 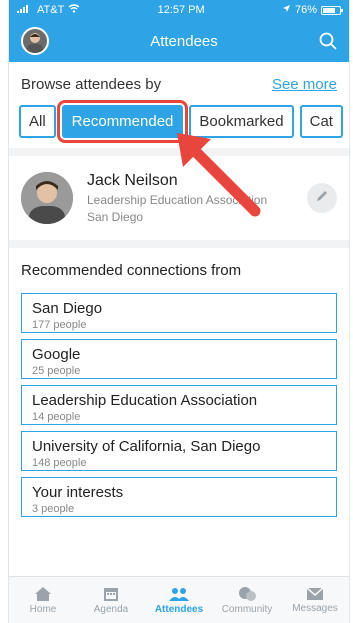 What do you see at coordinates (304, 84) in the screenshot?
I see `see-more-link: See more` at bounding box center [304, 84].